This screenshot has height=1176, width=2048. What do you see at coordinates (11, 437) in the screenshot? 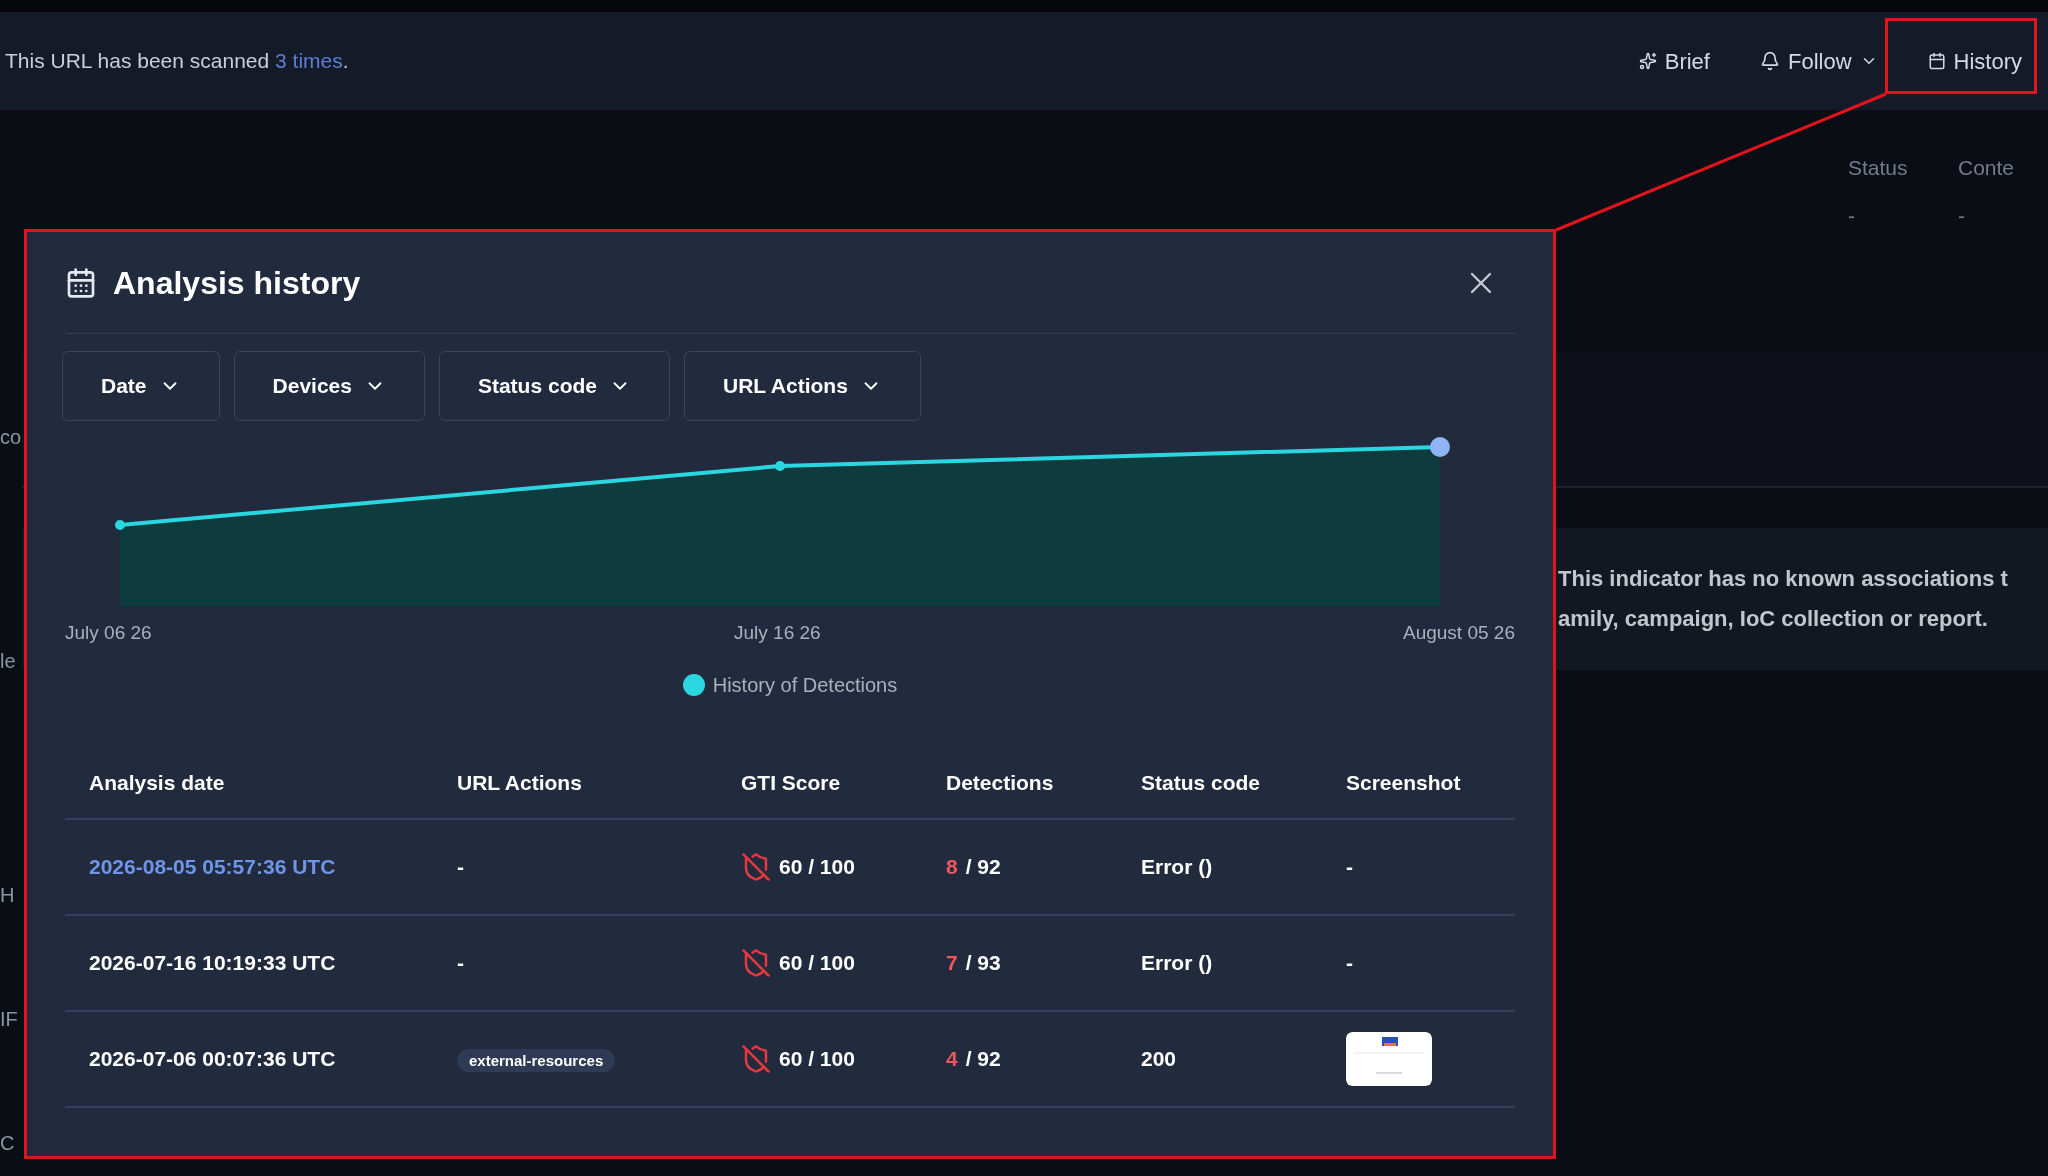
I see `cut-off-text: co` at bounding box center [11, 437].